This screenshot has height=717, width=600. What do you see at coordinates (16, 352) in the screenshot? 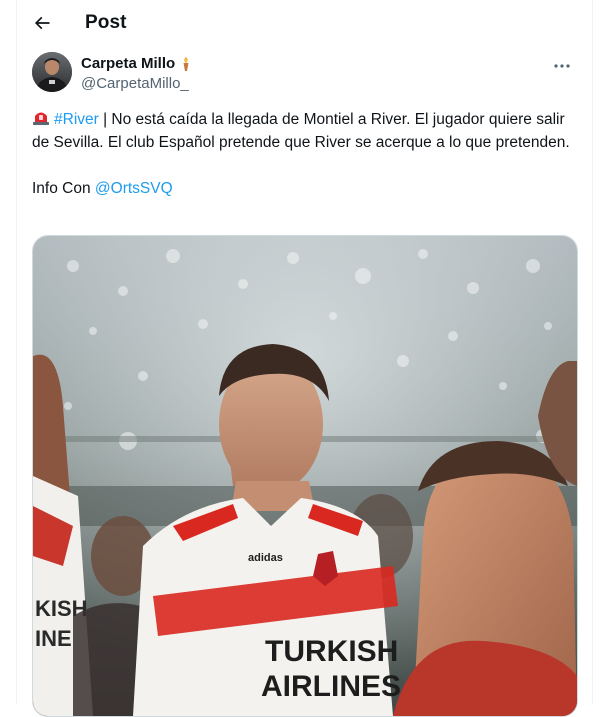
I see `left-border` at bounding box center [16, 352].